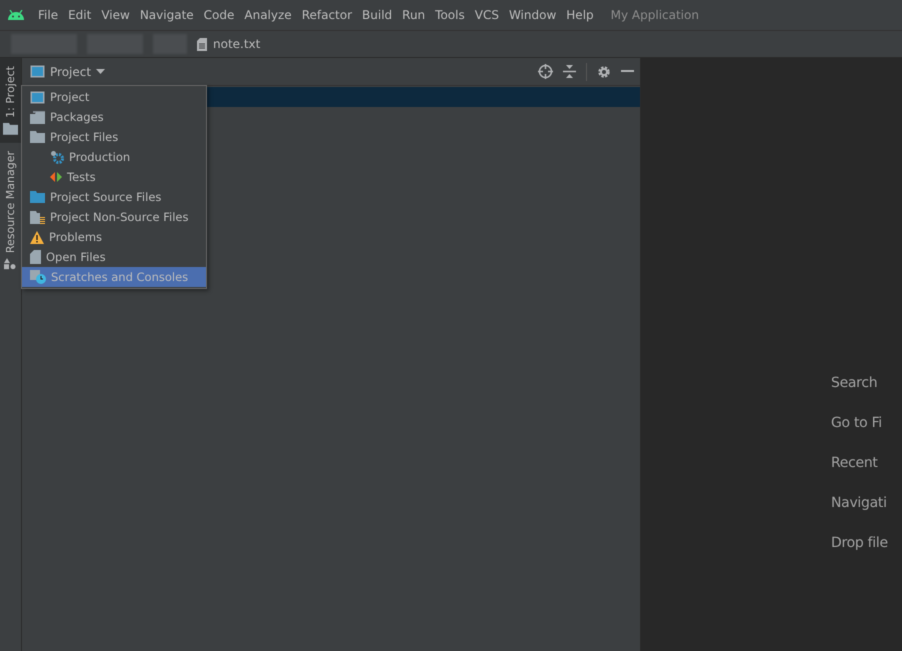 This screenshot has width=902, height=651. I want to click on side-tab: 1: Project, so click(10, 100).